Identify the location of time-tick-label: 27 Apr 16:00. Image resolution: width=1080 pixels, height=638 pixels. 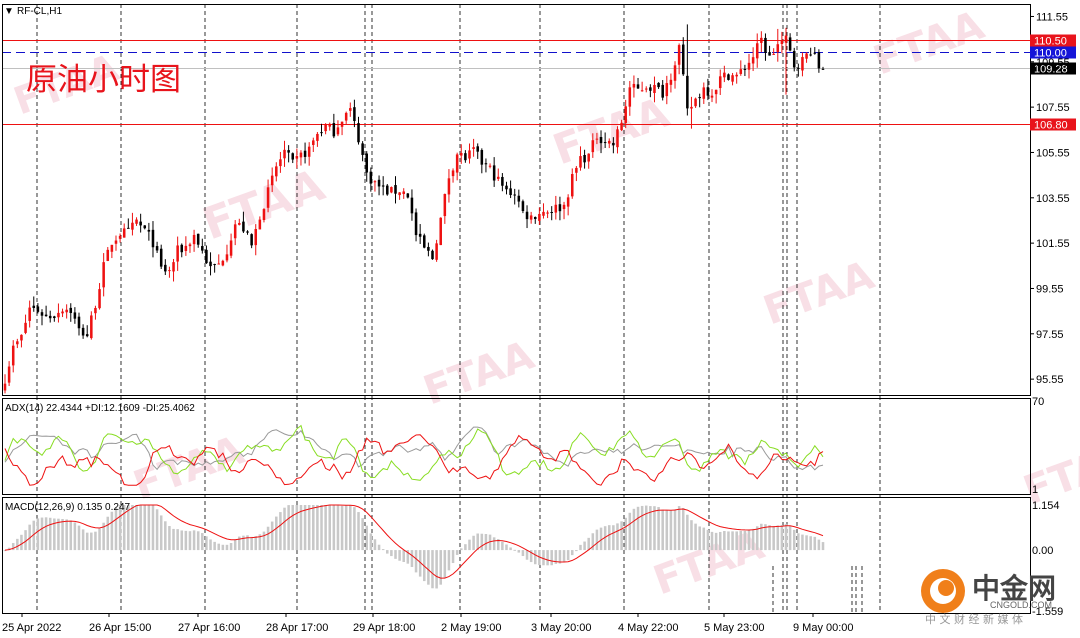
(209, 628).